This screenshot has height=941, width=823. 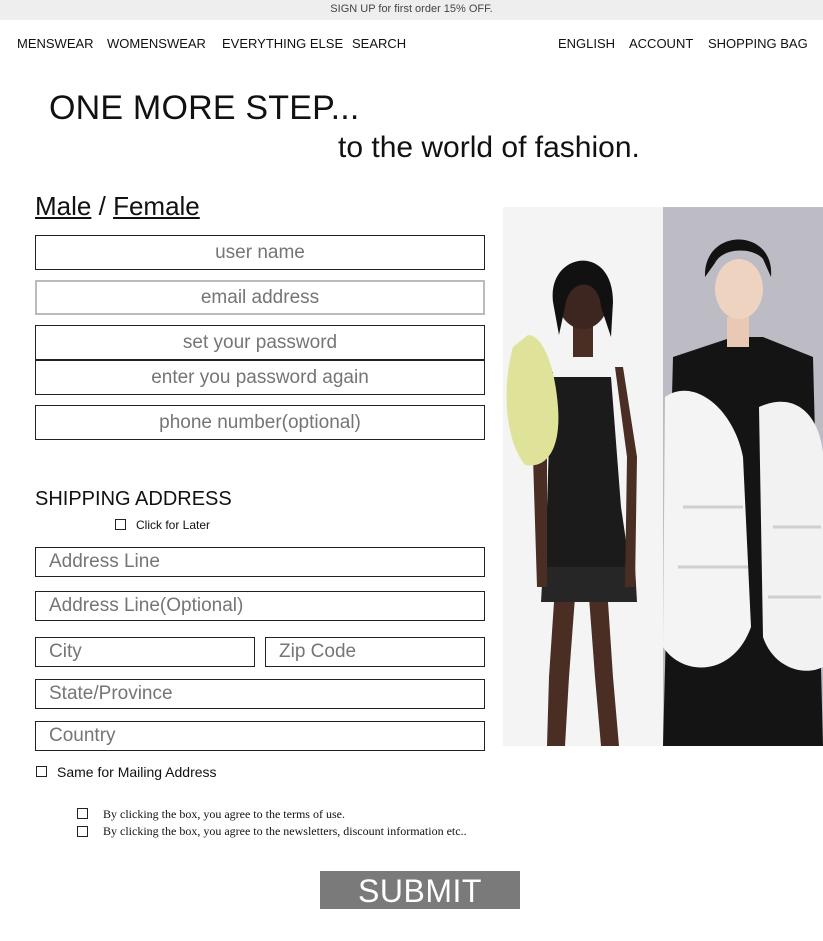 What do you see at coordinates (137, 772) in the screenshot?
I see `same-mailing-label: Same for Mailing Address` at bounding box center [137, 772].